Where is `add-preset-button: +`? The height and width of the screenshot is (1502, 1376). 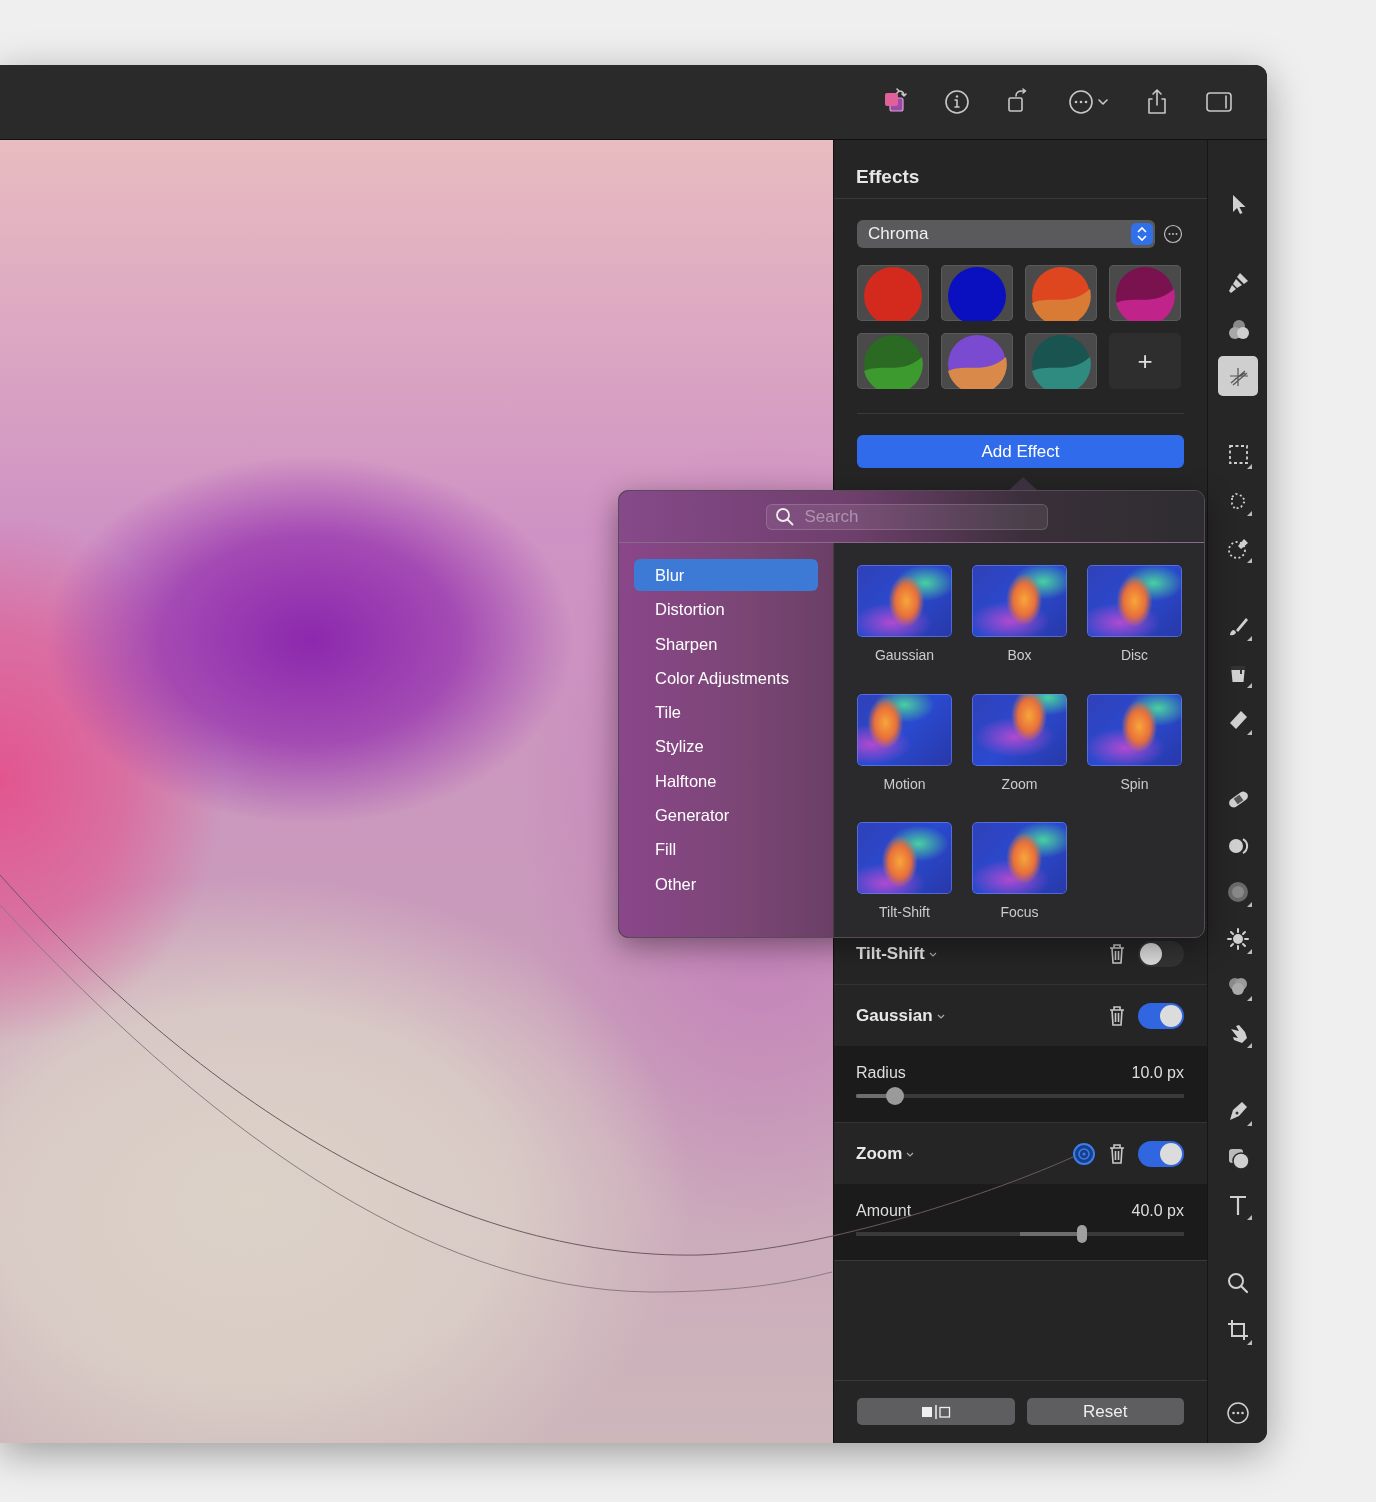
add-preset-button: + is located at coordinates (1145, 361).